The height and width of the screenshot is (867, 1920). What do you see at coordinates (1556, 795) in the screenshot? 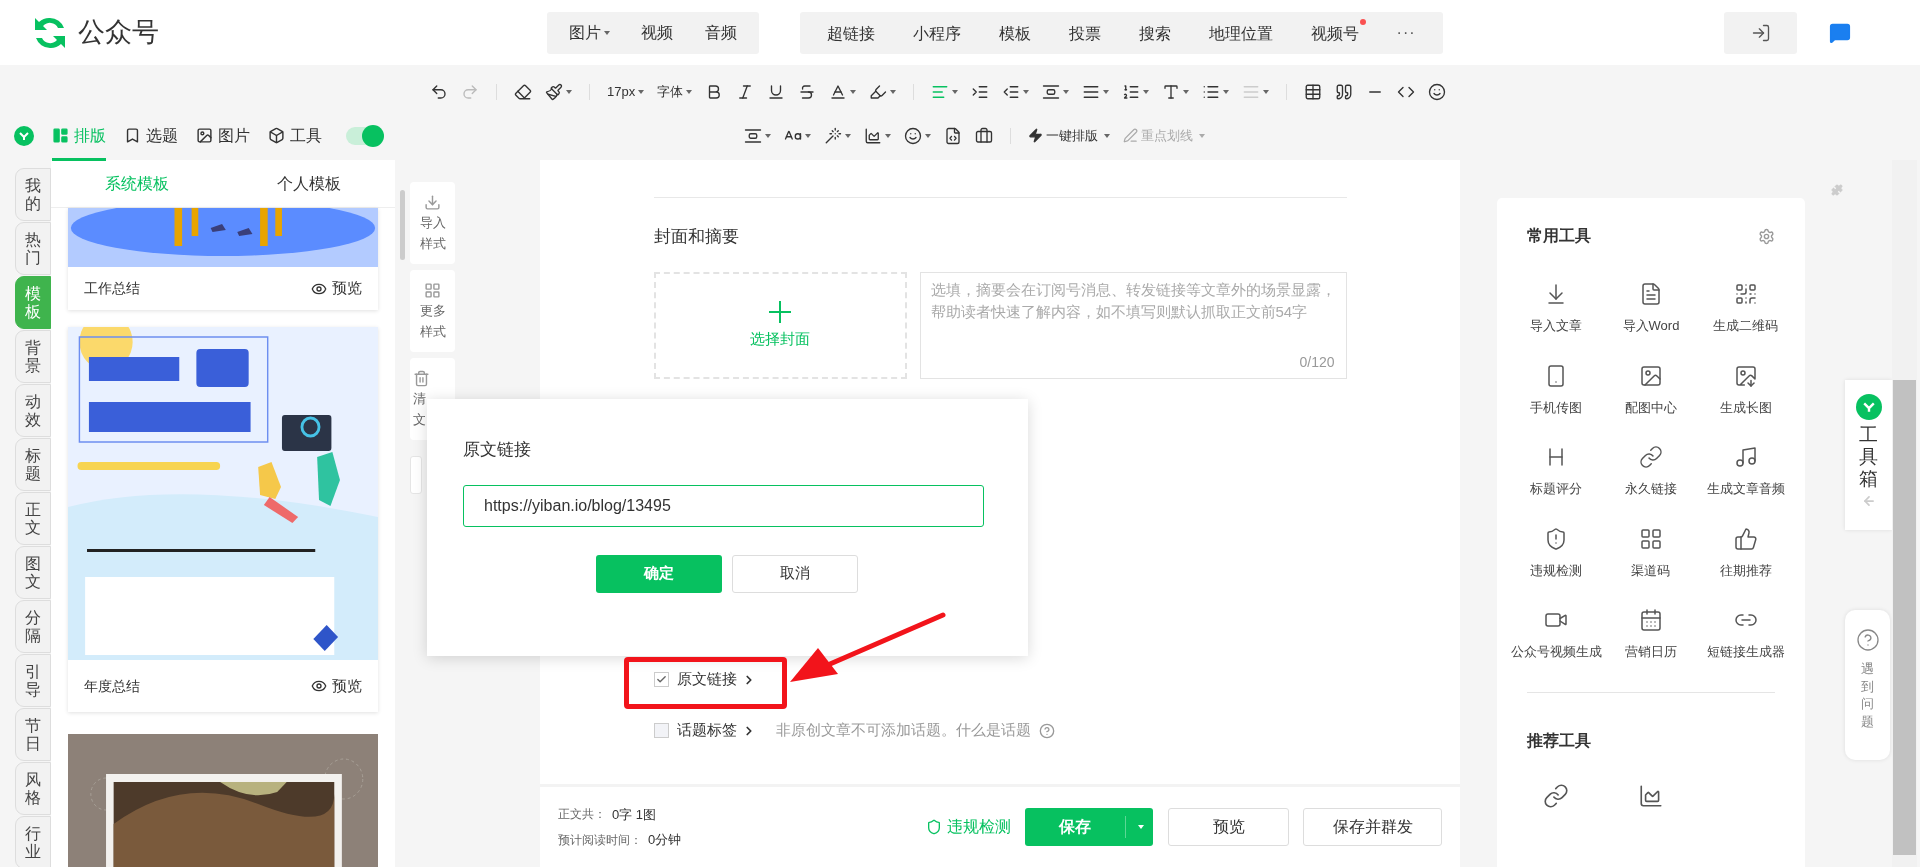
I see `link-icon` at bounding box center [1556, 795].